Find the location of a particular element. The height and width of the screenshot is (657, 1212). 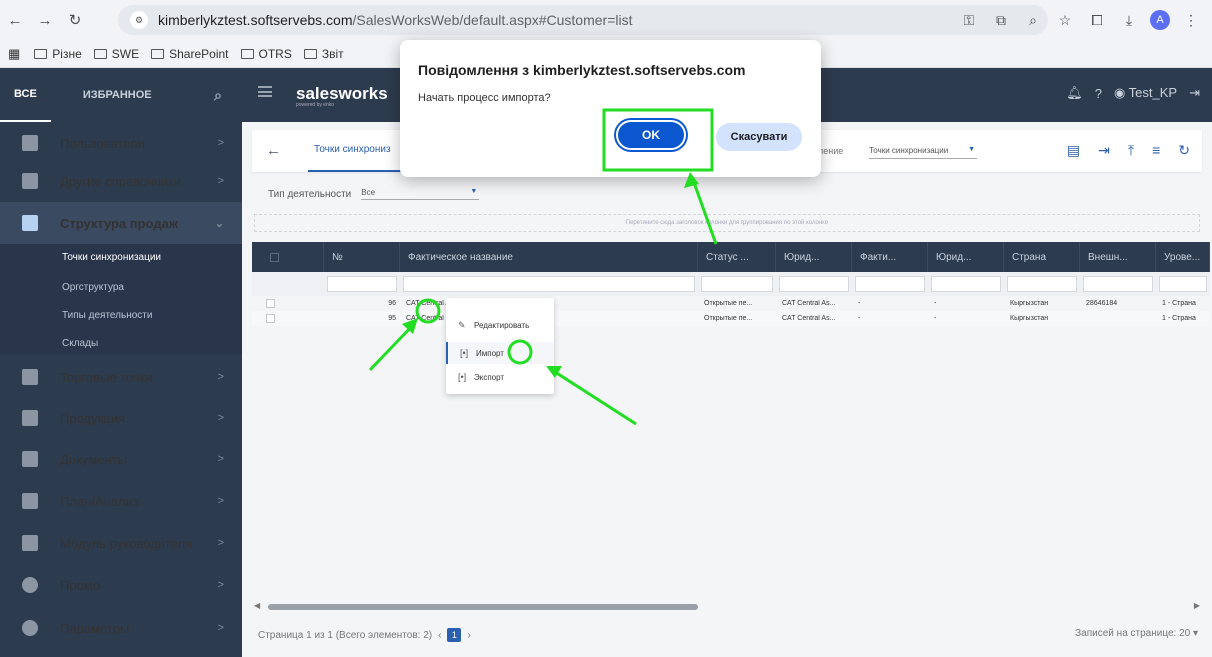

column-header-name: Фактическое название is located at coordinates (549, 257).